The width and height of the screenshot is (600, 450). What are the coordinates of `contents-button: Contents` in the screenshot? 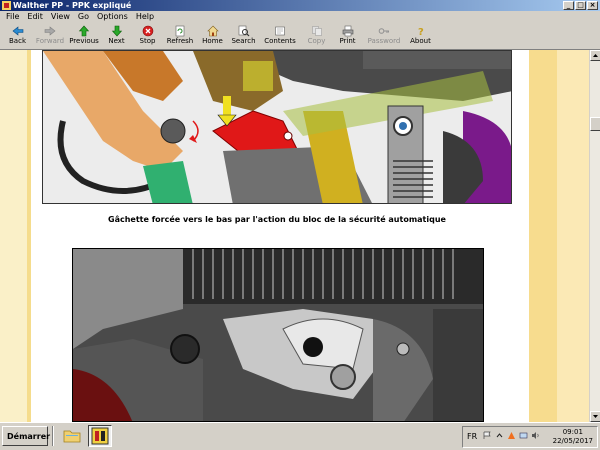 It's located at (280, 36).